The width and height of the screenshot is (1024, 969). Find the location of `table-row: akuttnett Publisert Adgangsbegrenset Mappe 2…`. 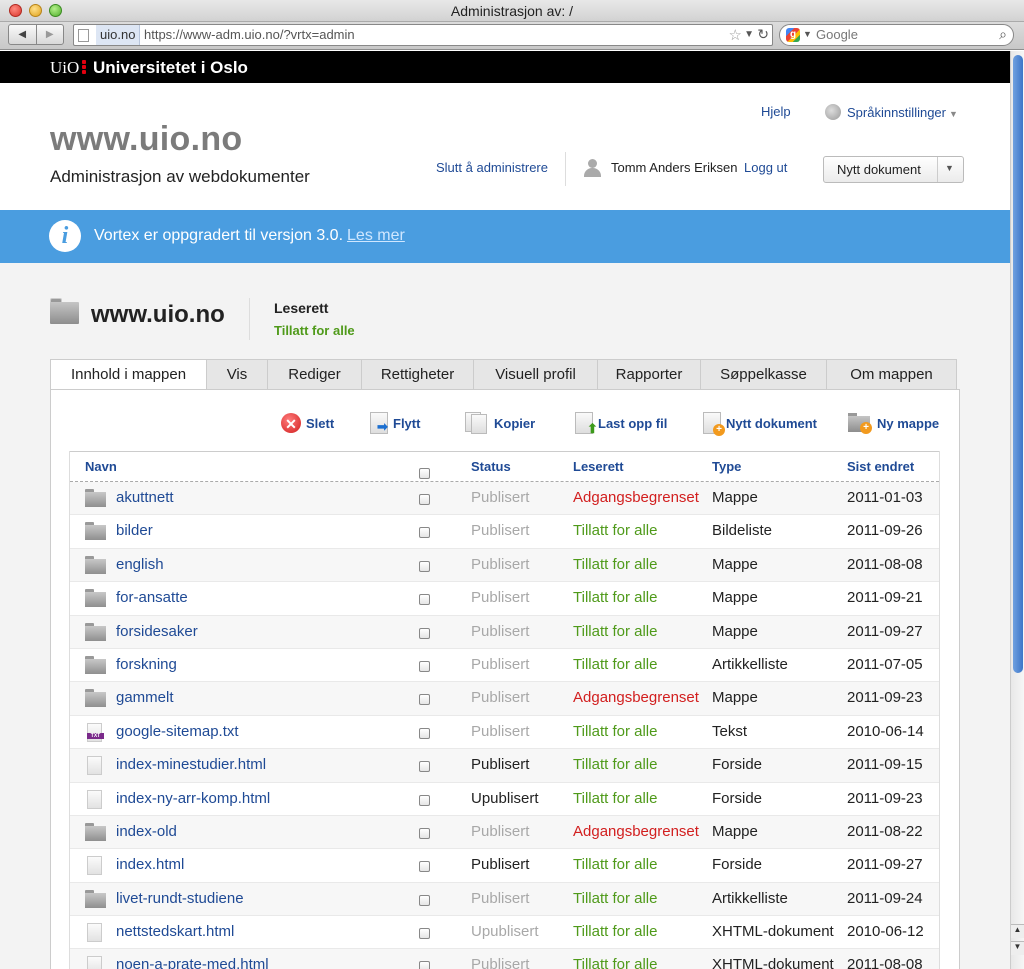

table-row: akuttnett Publisert Adgangsbegrenset Mappe 2… is located at coordinates (504, 499).